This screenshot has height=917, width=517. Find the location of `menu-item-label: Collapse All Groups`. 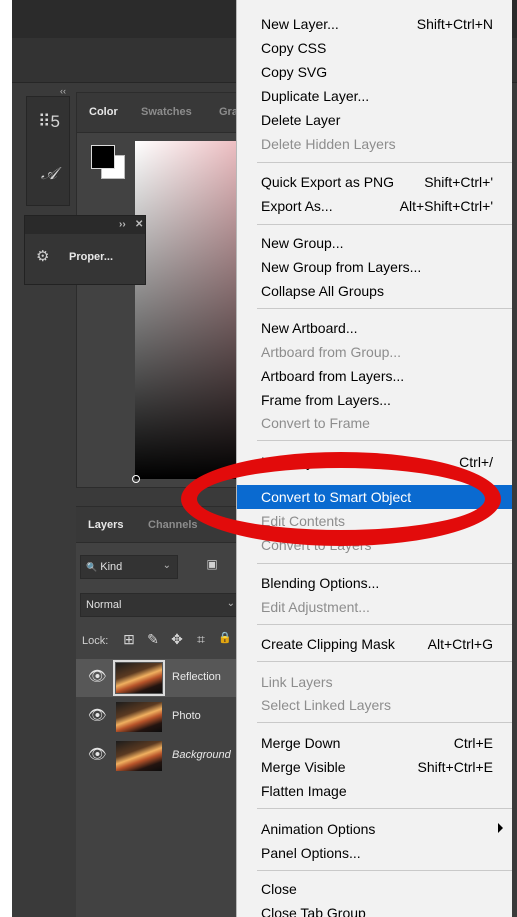

menu-item-label: Collapse All Groups is located at coordinates (322, 291).